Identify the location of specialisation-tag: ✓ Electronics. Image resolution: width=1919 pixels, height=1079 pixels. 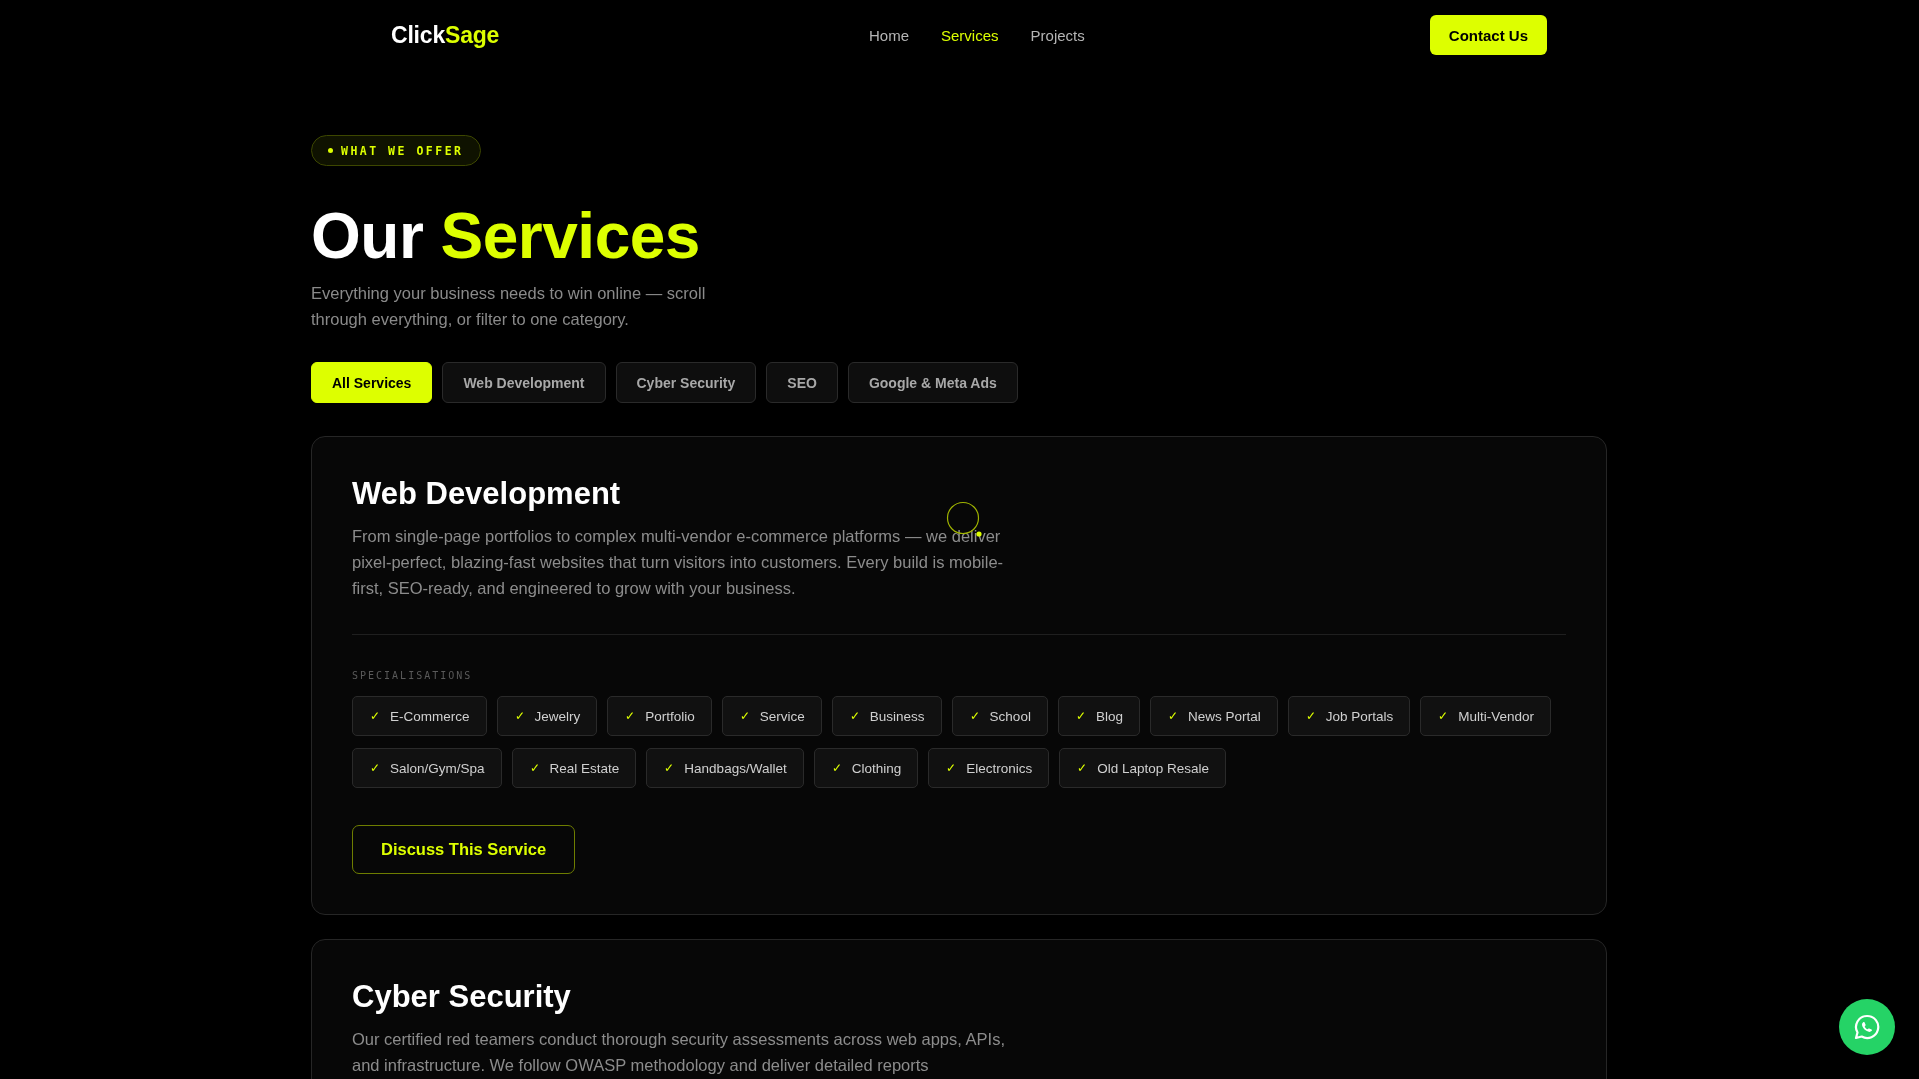
(989, 768).